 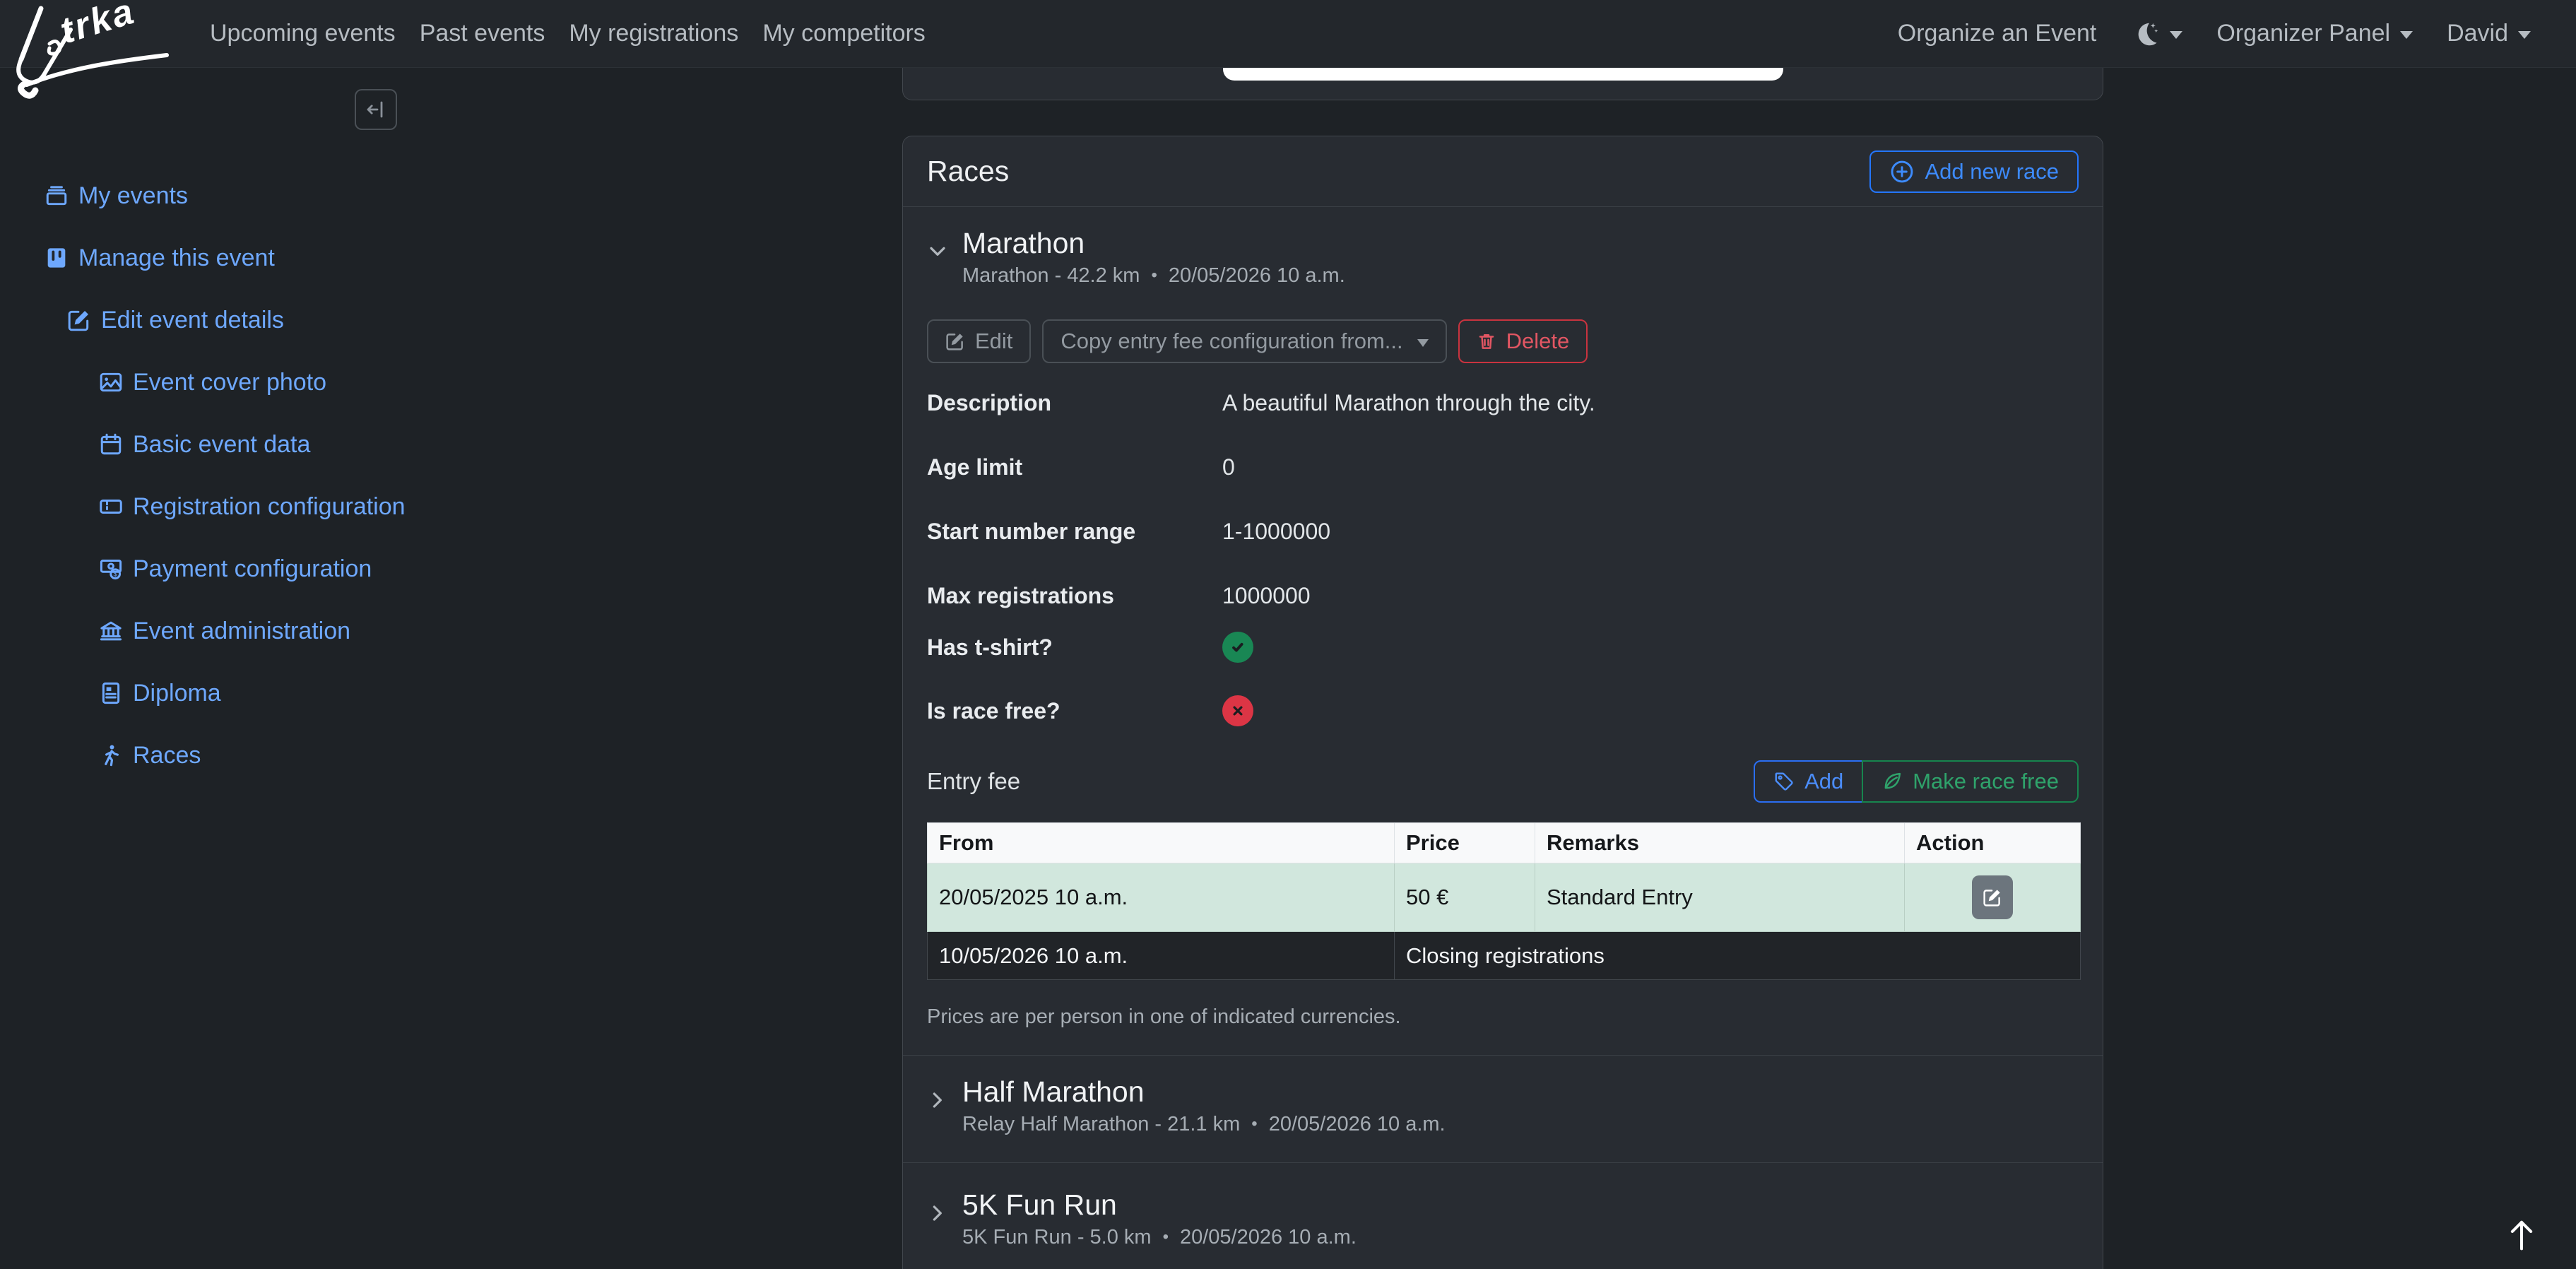 I want to click on add-entry-fee-button: Add, so click(x=1809, y=781).